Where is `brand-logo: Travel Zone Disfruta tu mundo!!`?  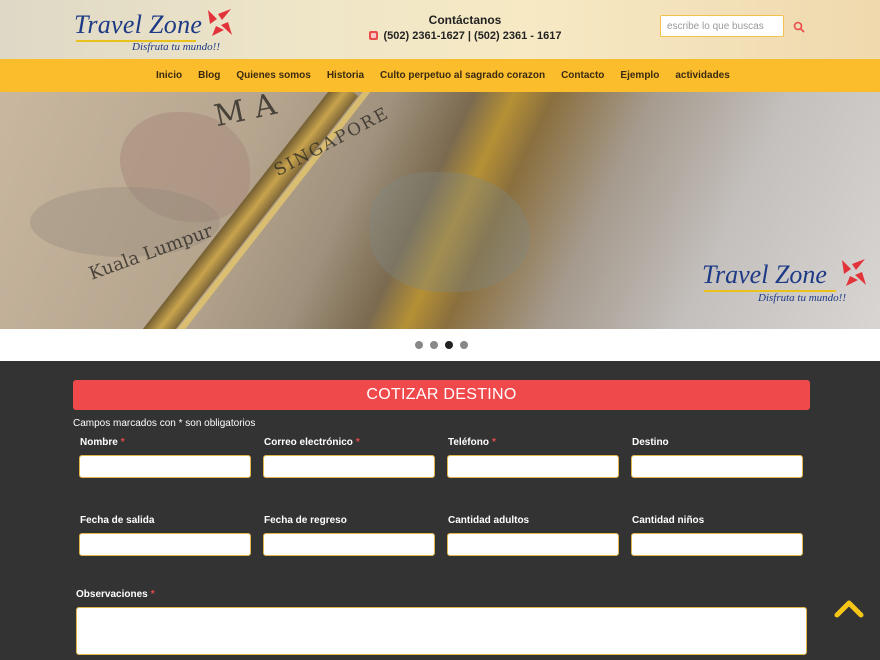 brand-logo: Travel Zone Disfruta tu mundo!! is located at coordinates (157, 30).